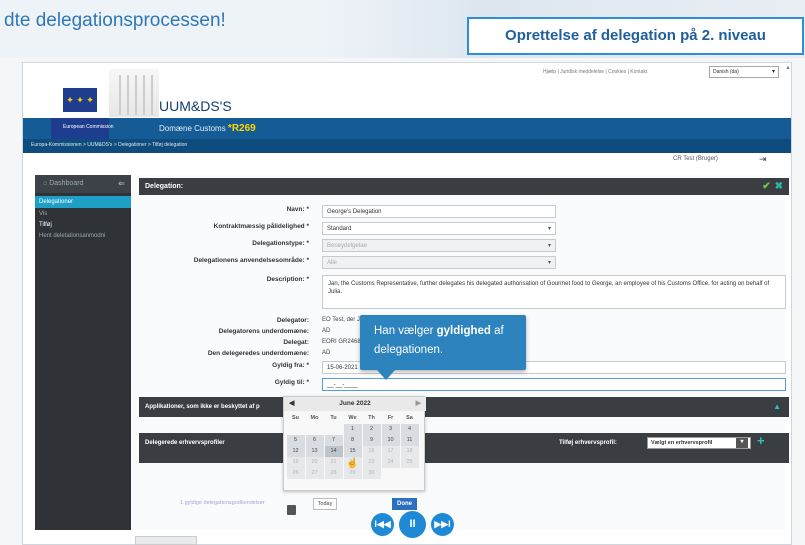 The height and width of the screenshot is (545, 805). Describe the element at coordinates (404, 504) in the screenshot. I see `done-button: Done` at that location.